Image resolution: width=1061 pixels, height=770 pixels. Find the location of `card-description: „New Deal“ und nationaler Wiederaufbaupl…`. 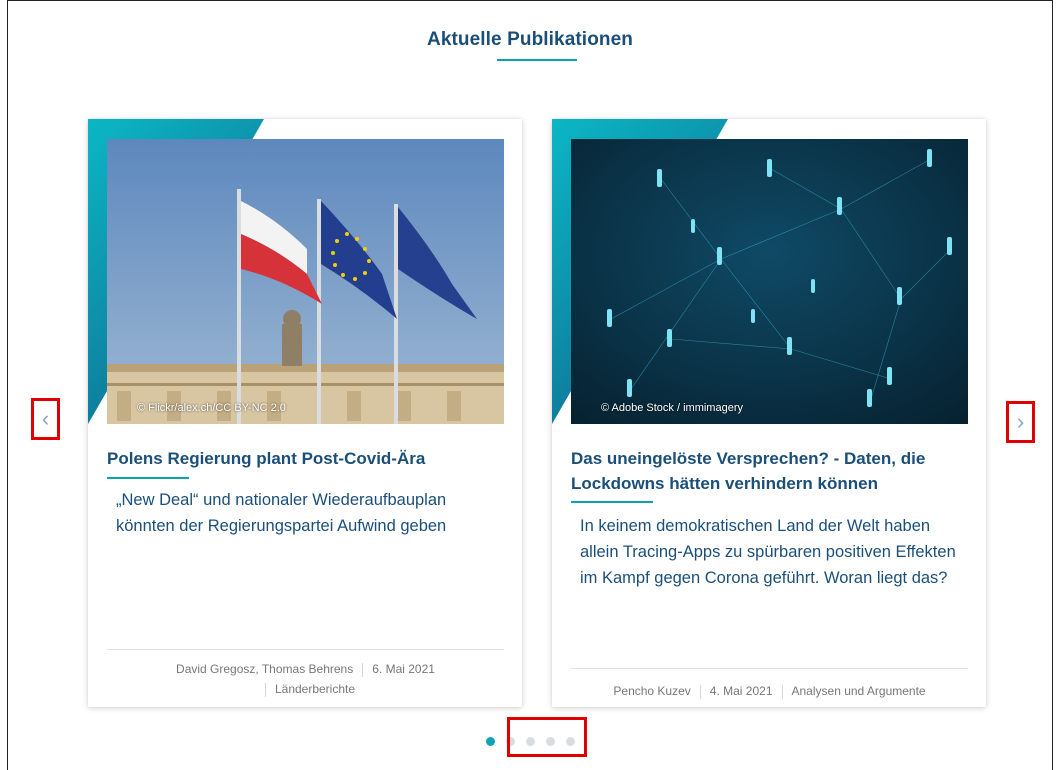

card-description: „New Deal“ und nationaler Wiederaufbaupl… is located at coordinates (281, 513).